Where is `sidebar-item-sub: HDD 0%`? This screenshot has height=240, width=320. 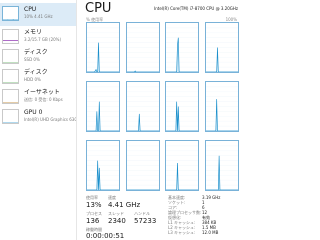 sidebar-item-sub: HDD 0% is located at coordinates (32, 79).